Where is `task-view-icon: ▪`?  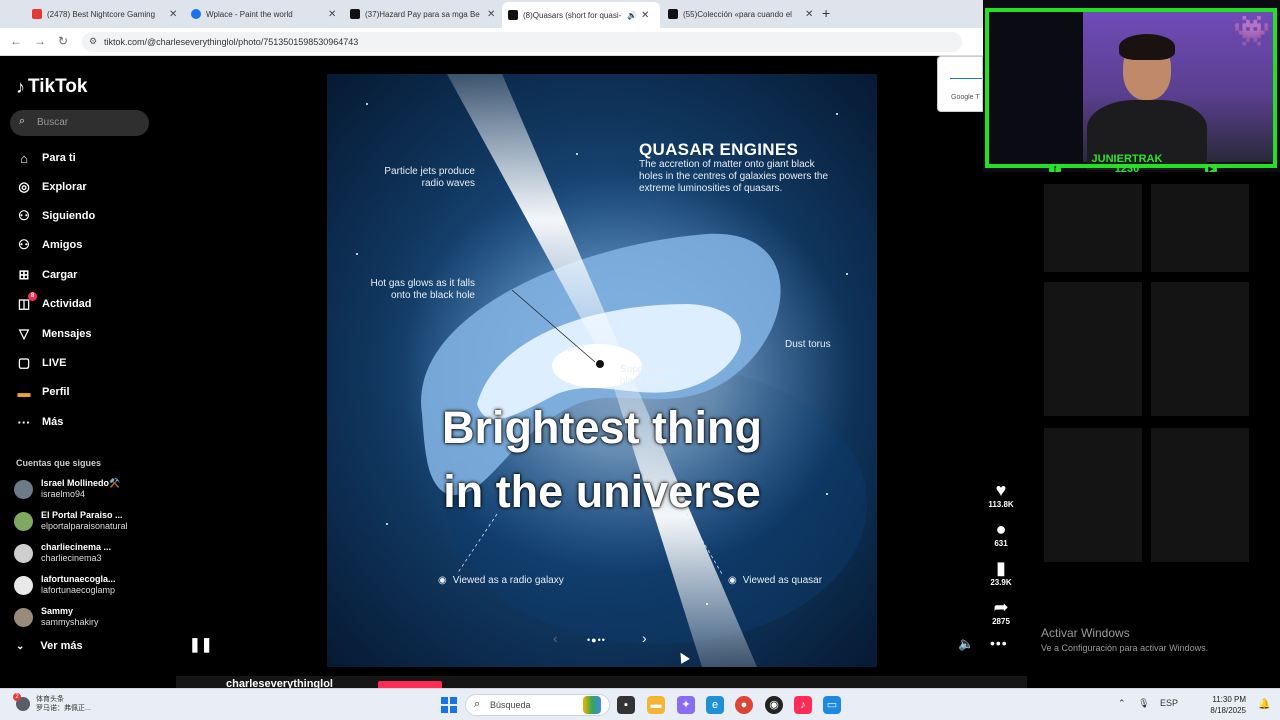
task-view-icon: ▪ is located at coordinates (626, 705).